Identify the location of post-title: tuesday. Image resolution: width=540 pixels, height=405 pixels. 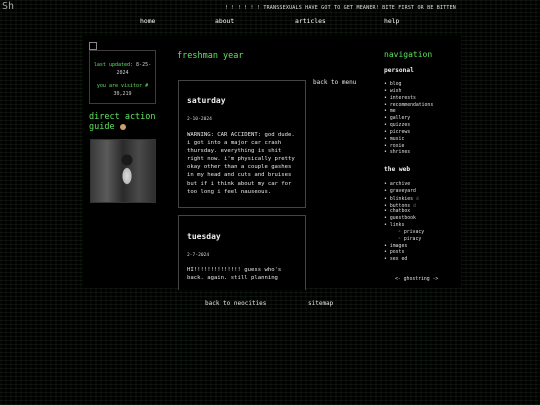
(204, 236).